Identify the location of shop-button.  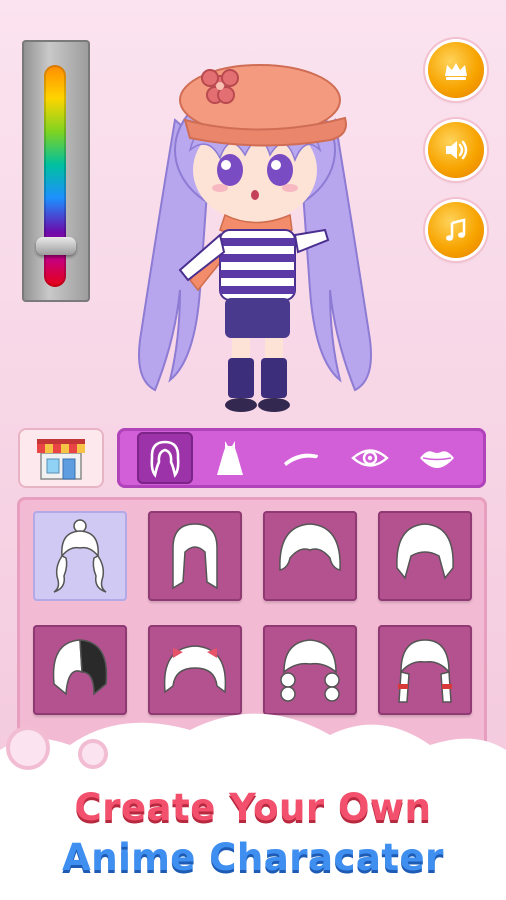
(61, 458).